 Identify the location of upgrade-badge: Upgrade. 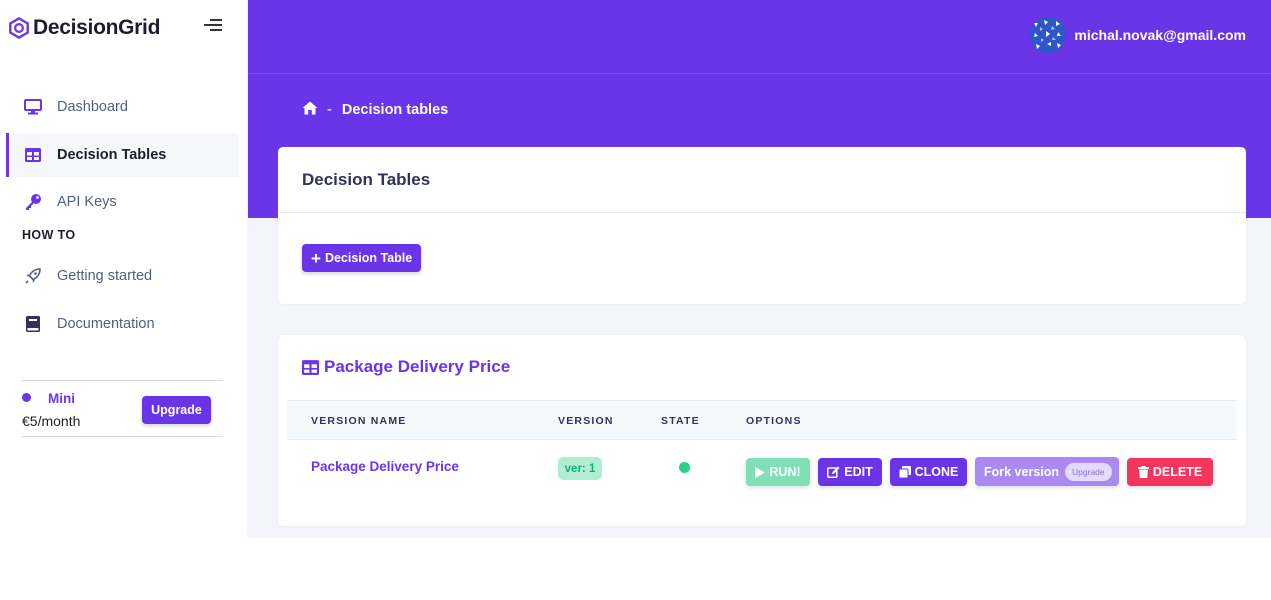
(1088, 471).